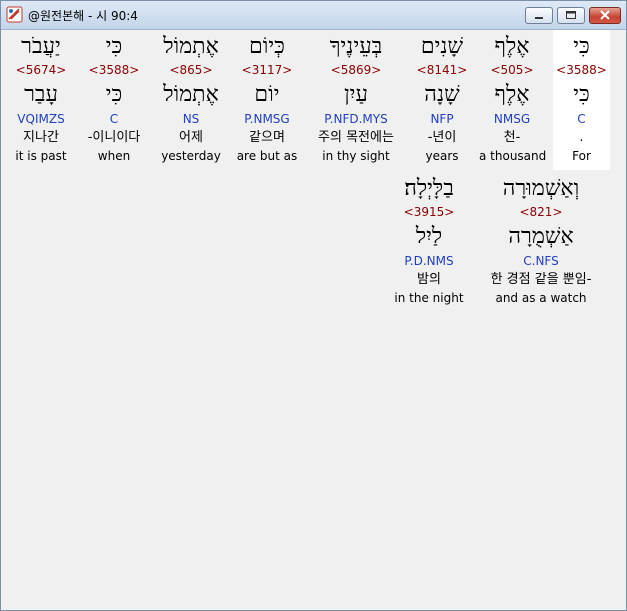 The width and height of the screenshot is (627, 611). Describe the element at coordinates (442, 119) in the screenshot. I see `parsing-code: NFP` at that location.